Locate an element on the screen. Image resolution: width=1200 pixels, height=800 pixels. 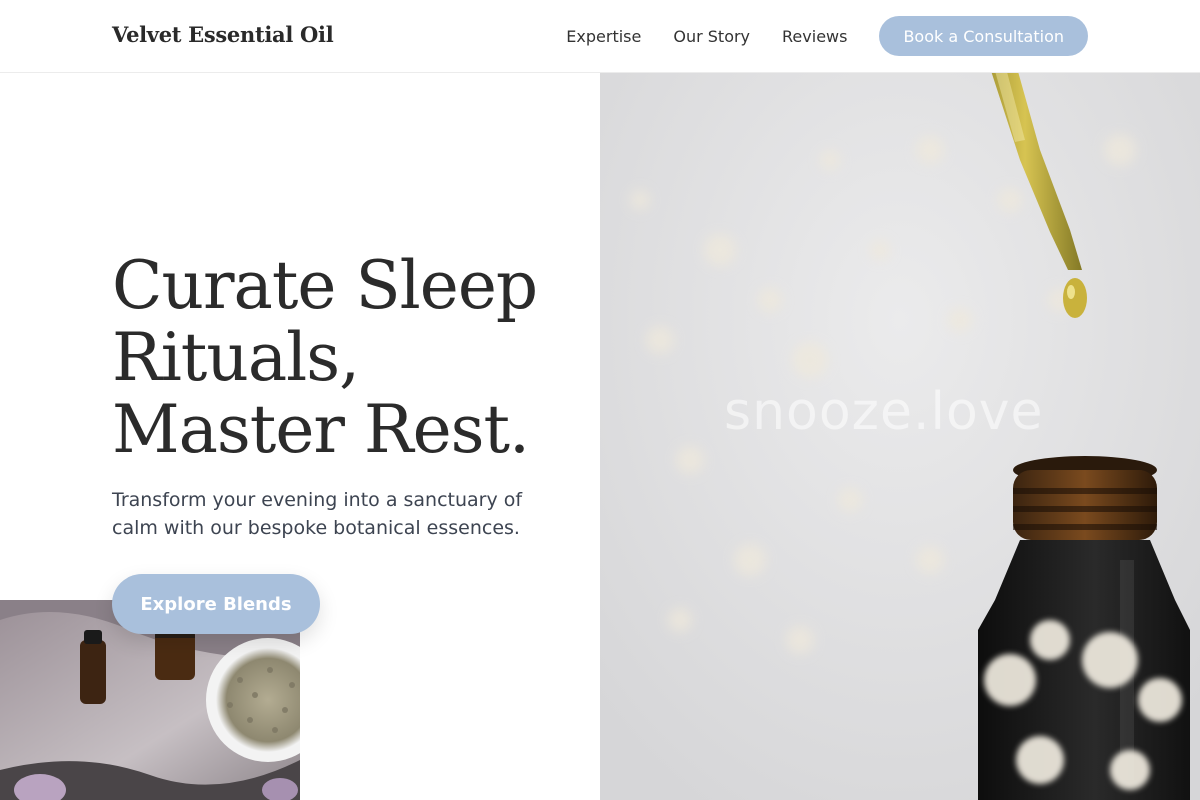
nav-link-our-story: Our Story is located at coordinates (711, 36).